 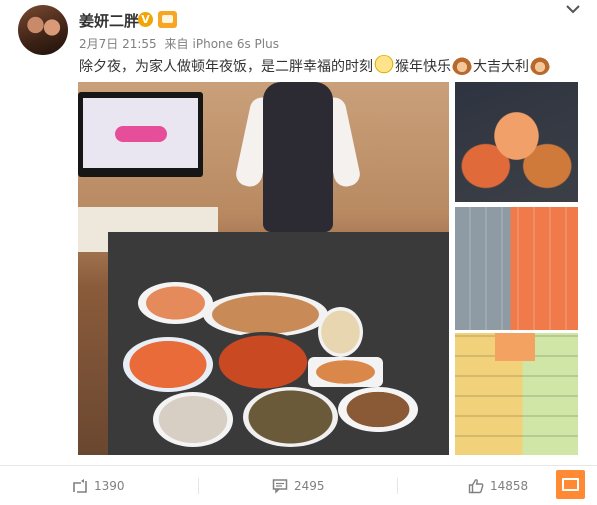 What do you see at coordinates (298, 162) in the screenshot?
I see `person` at bounding box center [298, 162].